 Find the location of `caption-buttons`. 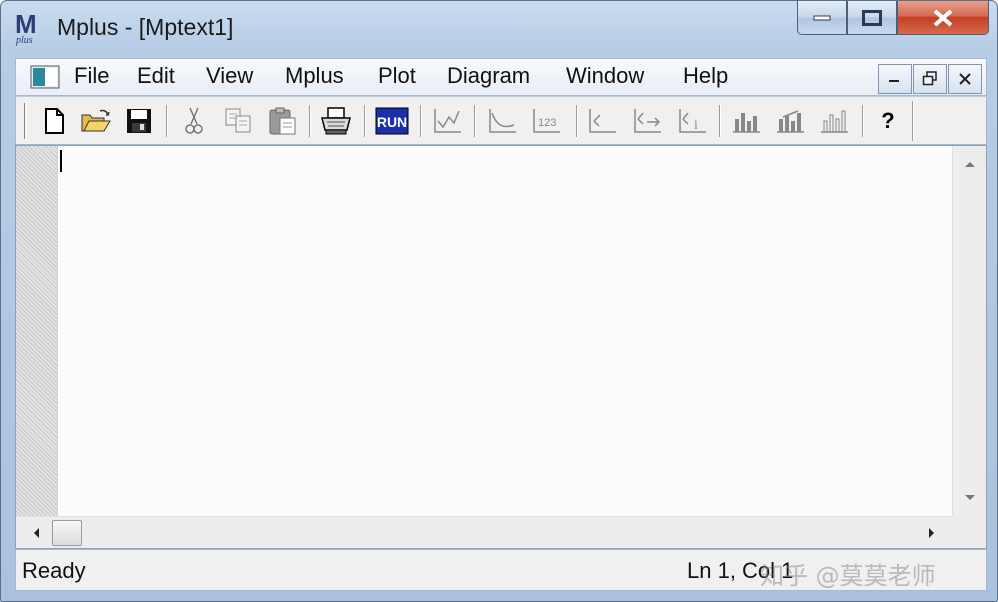

caption-buttons is located at coordinates (893, 20).